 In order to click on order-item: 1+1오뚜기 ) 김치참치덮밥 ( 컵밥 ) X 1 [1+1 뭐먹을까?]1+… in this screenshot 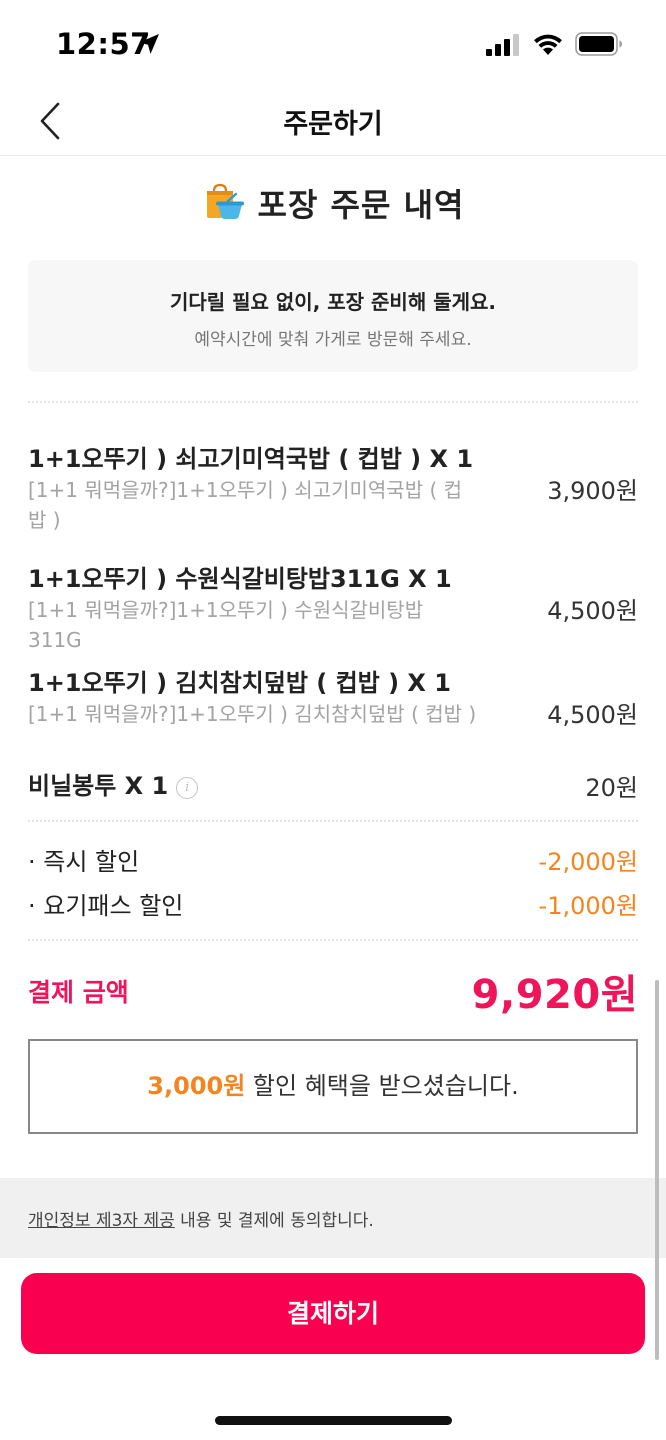, I will do `click(333, 711)`.